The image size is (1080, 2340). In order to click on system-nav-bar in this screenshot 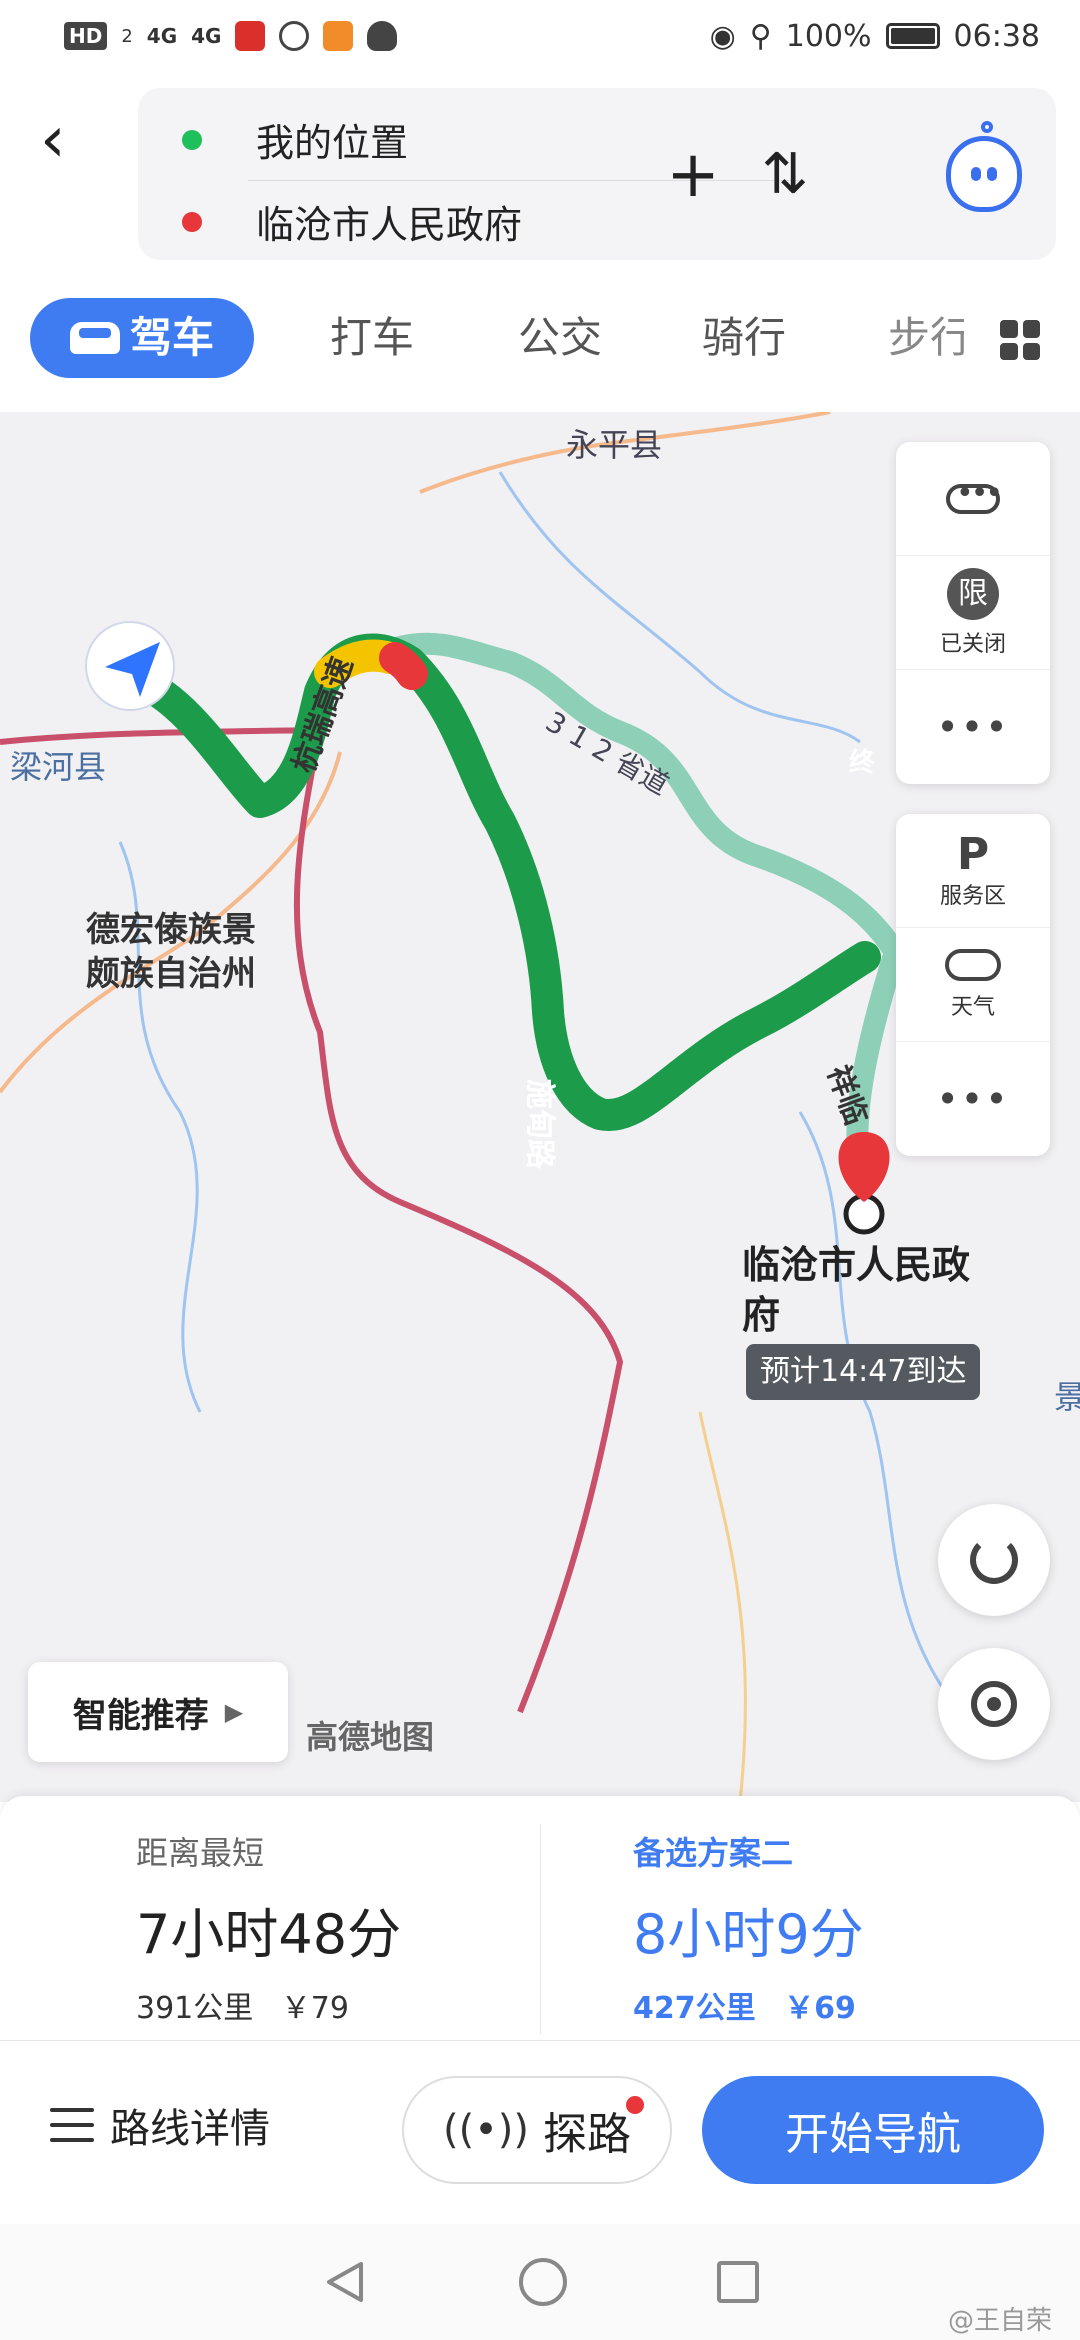, I will do `click(540, 2282)`.